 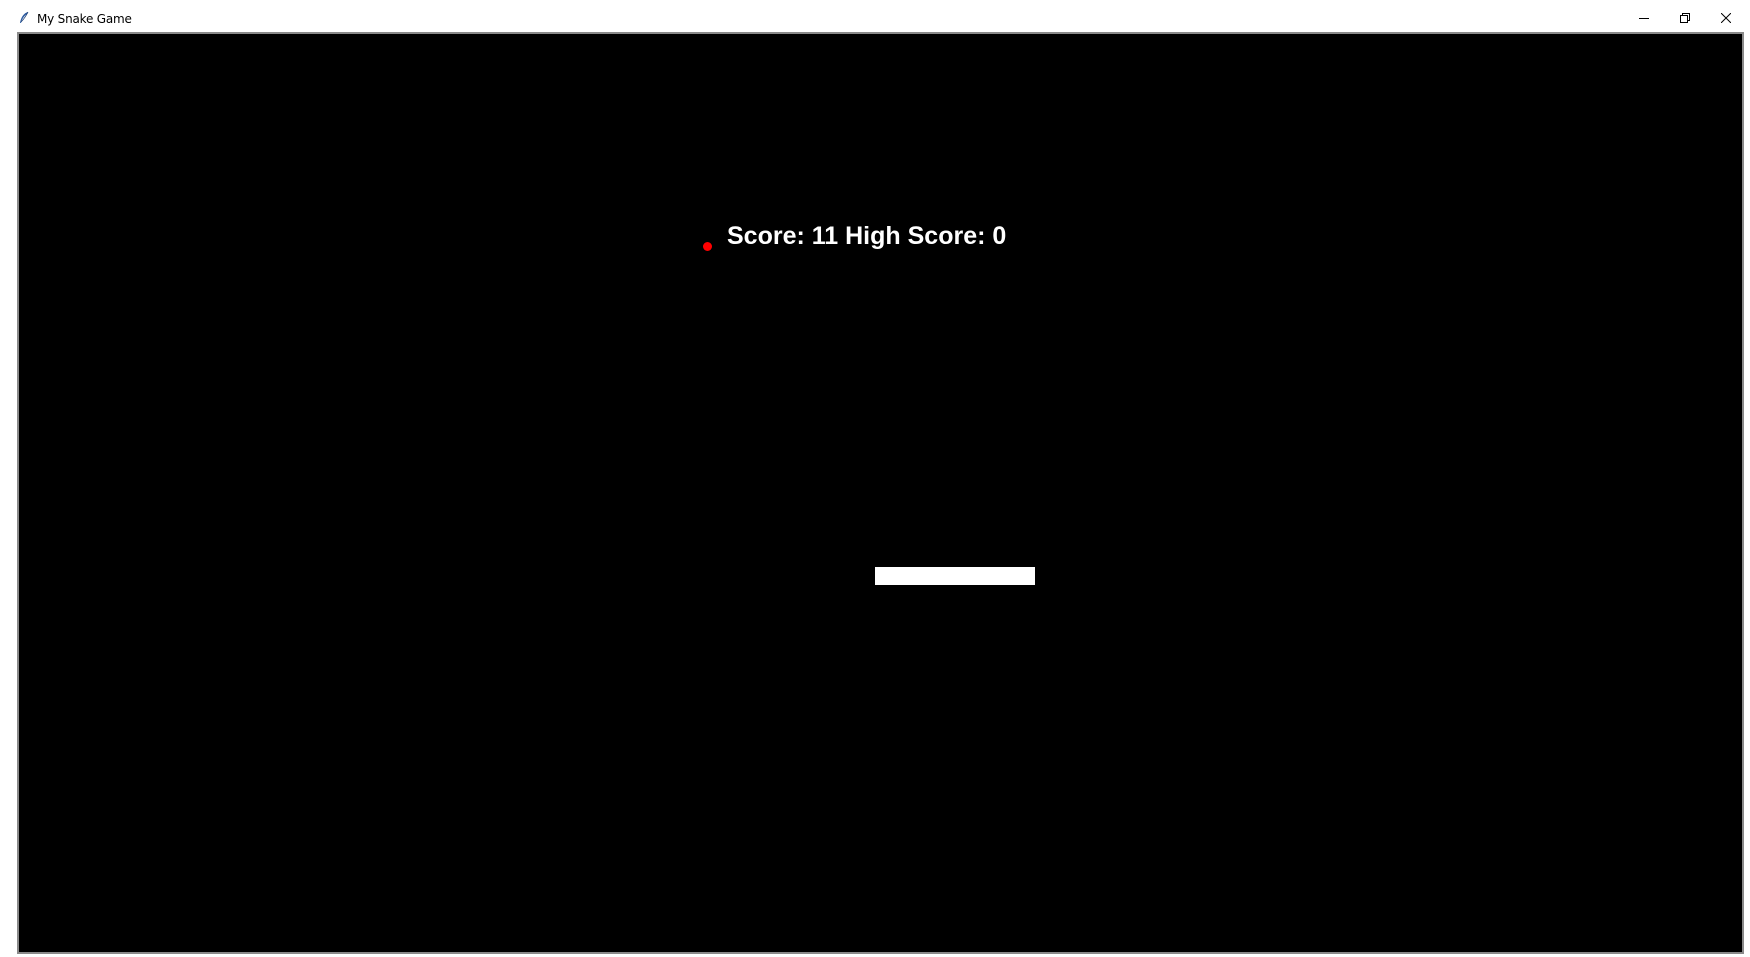 I want to click on feather-icon, so click(x=24, y=18).